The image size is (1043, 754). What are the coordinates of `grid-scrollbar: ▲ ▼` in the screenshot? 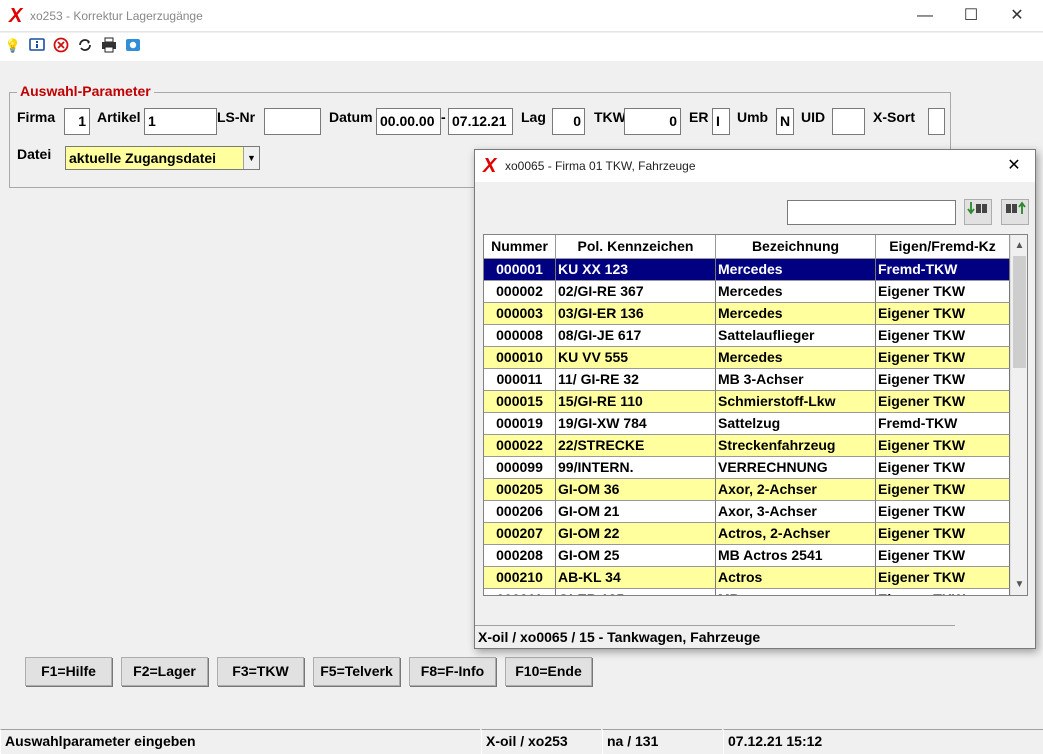 It's located at (1018, 415).